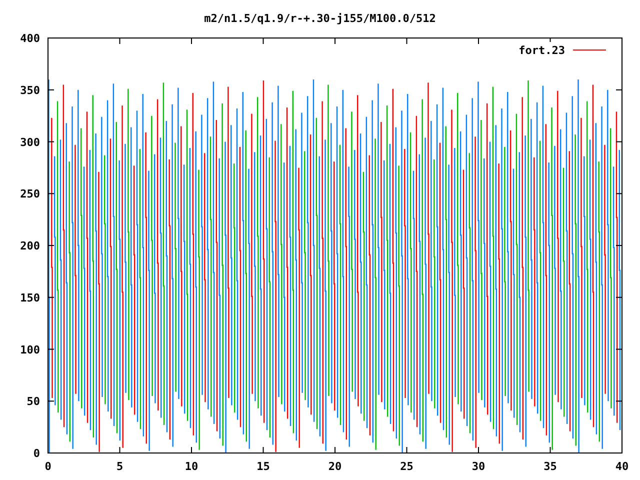  Describe the element at coordinates (191, 466) in the screenshot. I see `x-tick-label: 10` at that location.